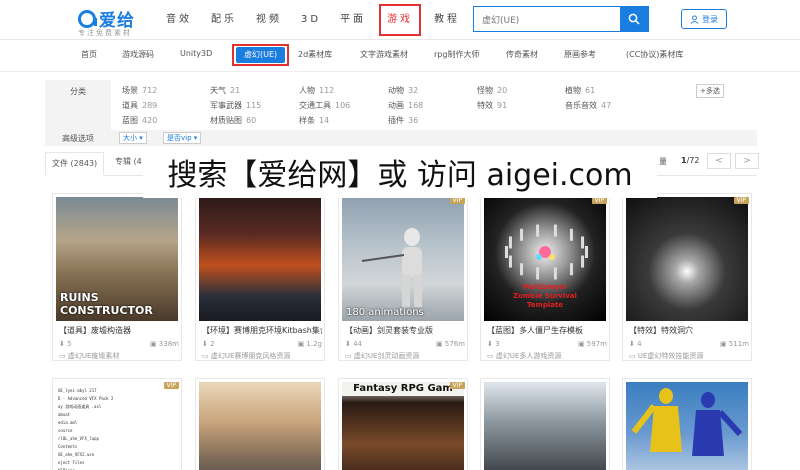  I want to click on prev-page-button: <, so click(719, 161).